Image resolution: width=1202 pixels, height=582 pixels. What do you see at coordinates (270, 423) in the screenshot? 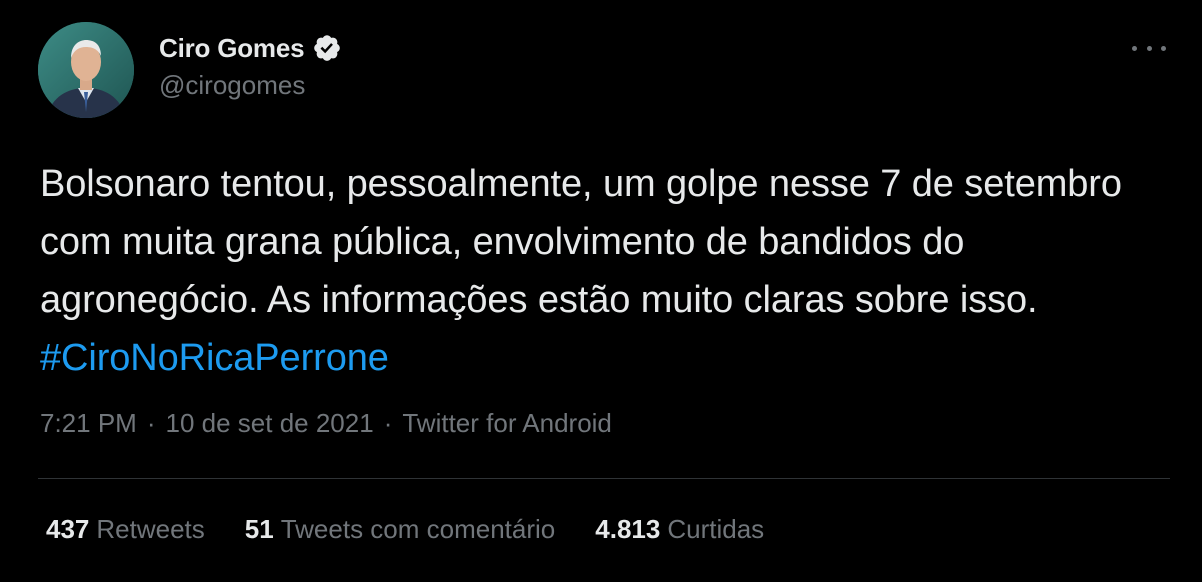
I see `tweet-date: 10 de set de 2021` at bounding box center [270, 423].